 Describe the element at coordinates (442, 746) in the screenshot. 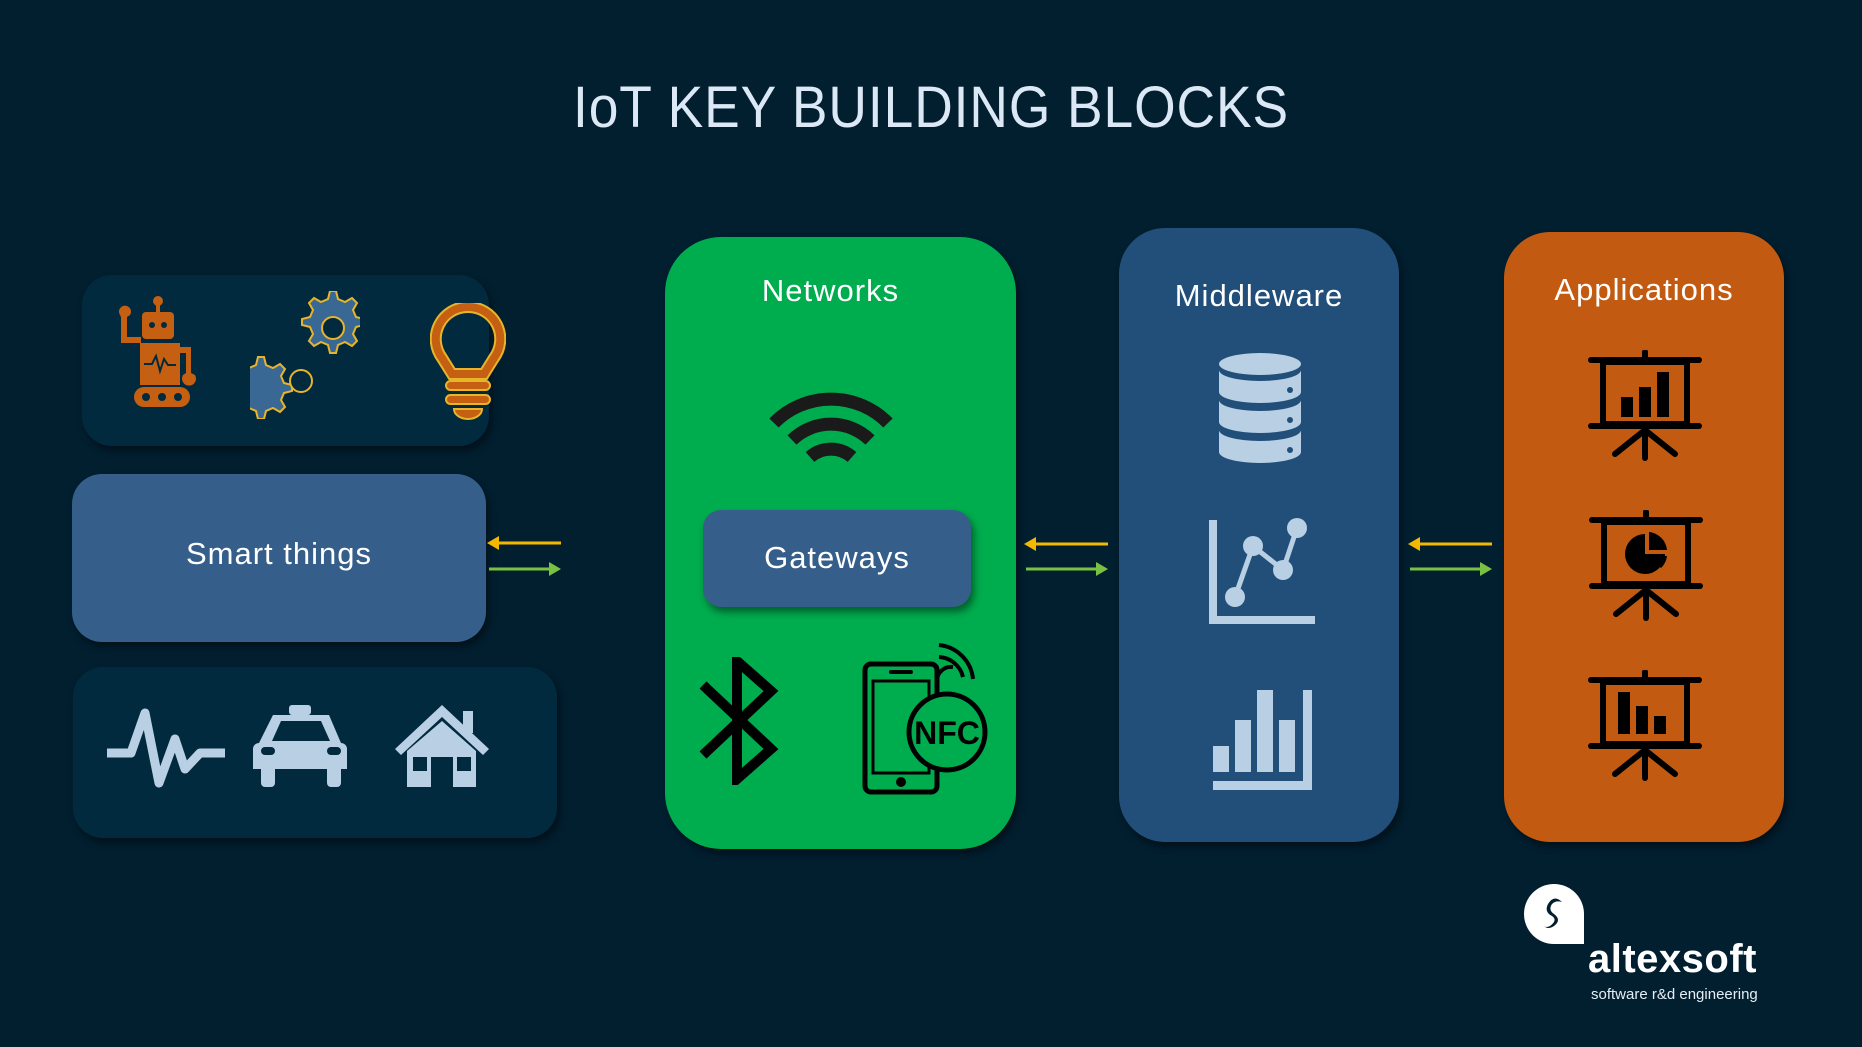

I see `house-icon` at that location.